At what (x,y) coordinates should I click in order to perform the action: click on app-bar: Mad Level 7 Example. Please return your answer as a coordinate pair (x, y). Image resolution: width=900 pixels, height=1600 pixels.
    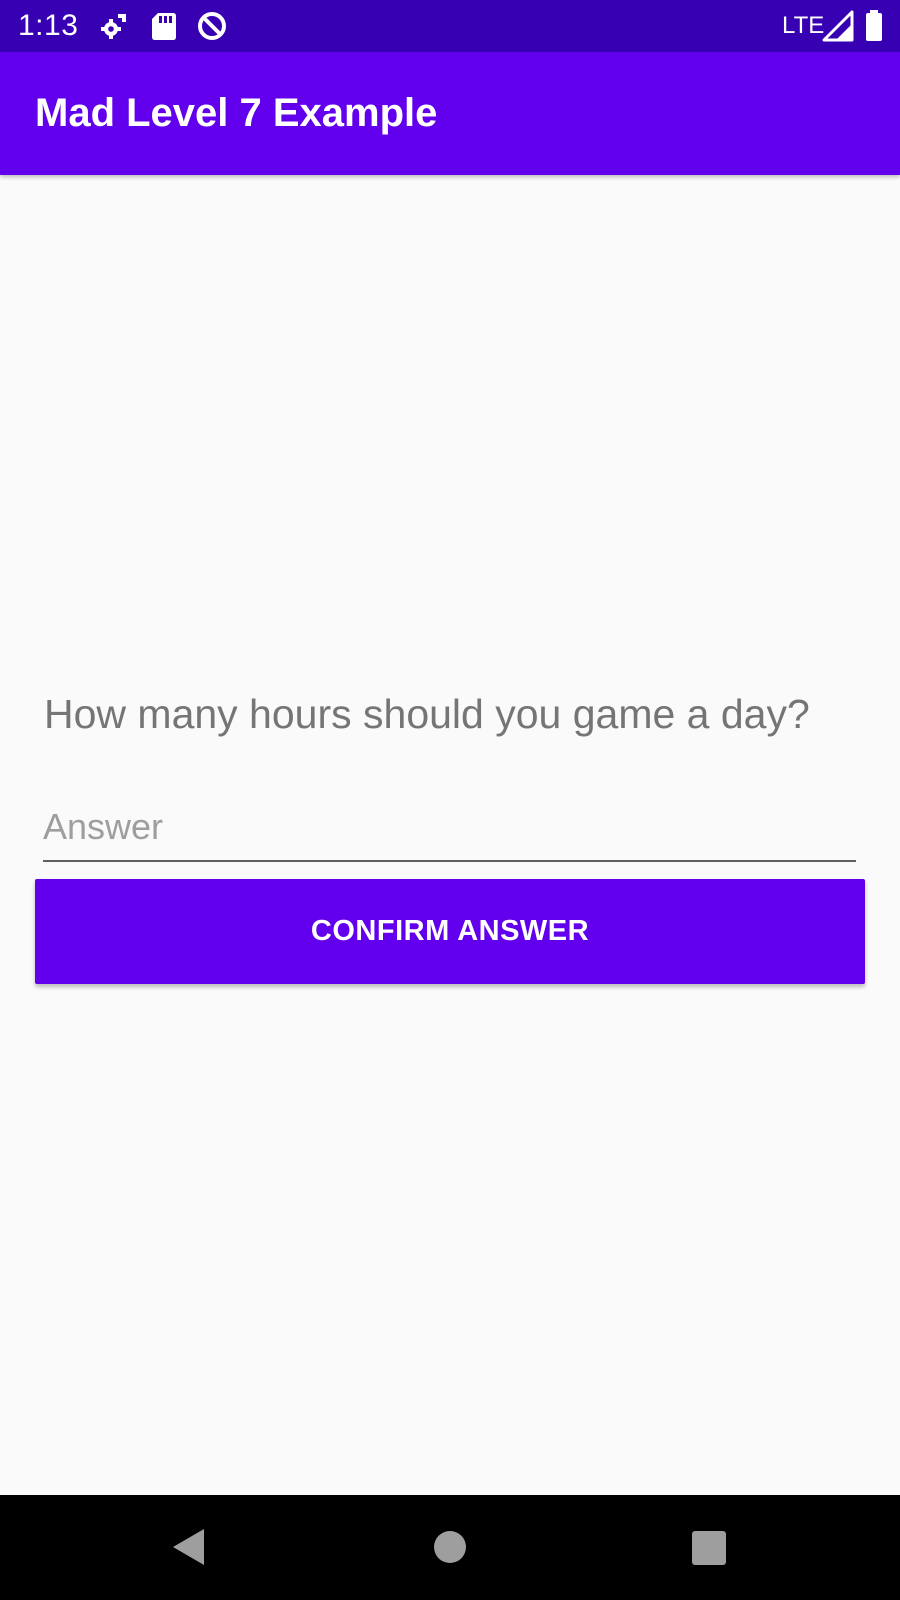
    Looking at the image, I should click on (450, 113).